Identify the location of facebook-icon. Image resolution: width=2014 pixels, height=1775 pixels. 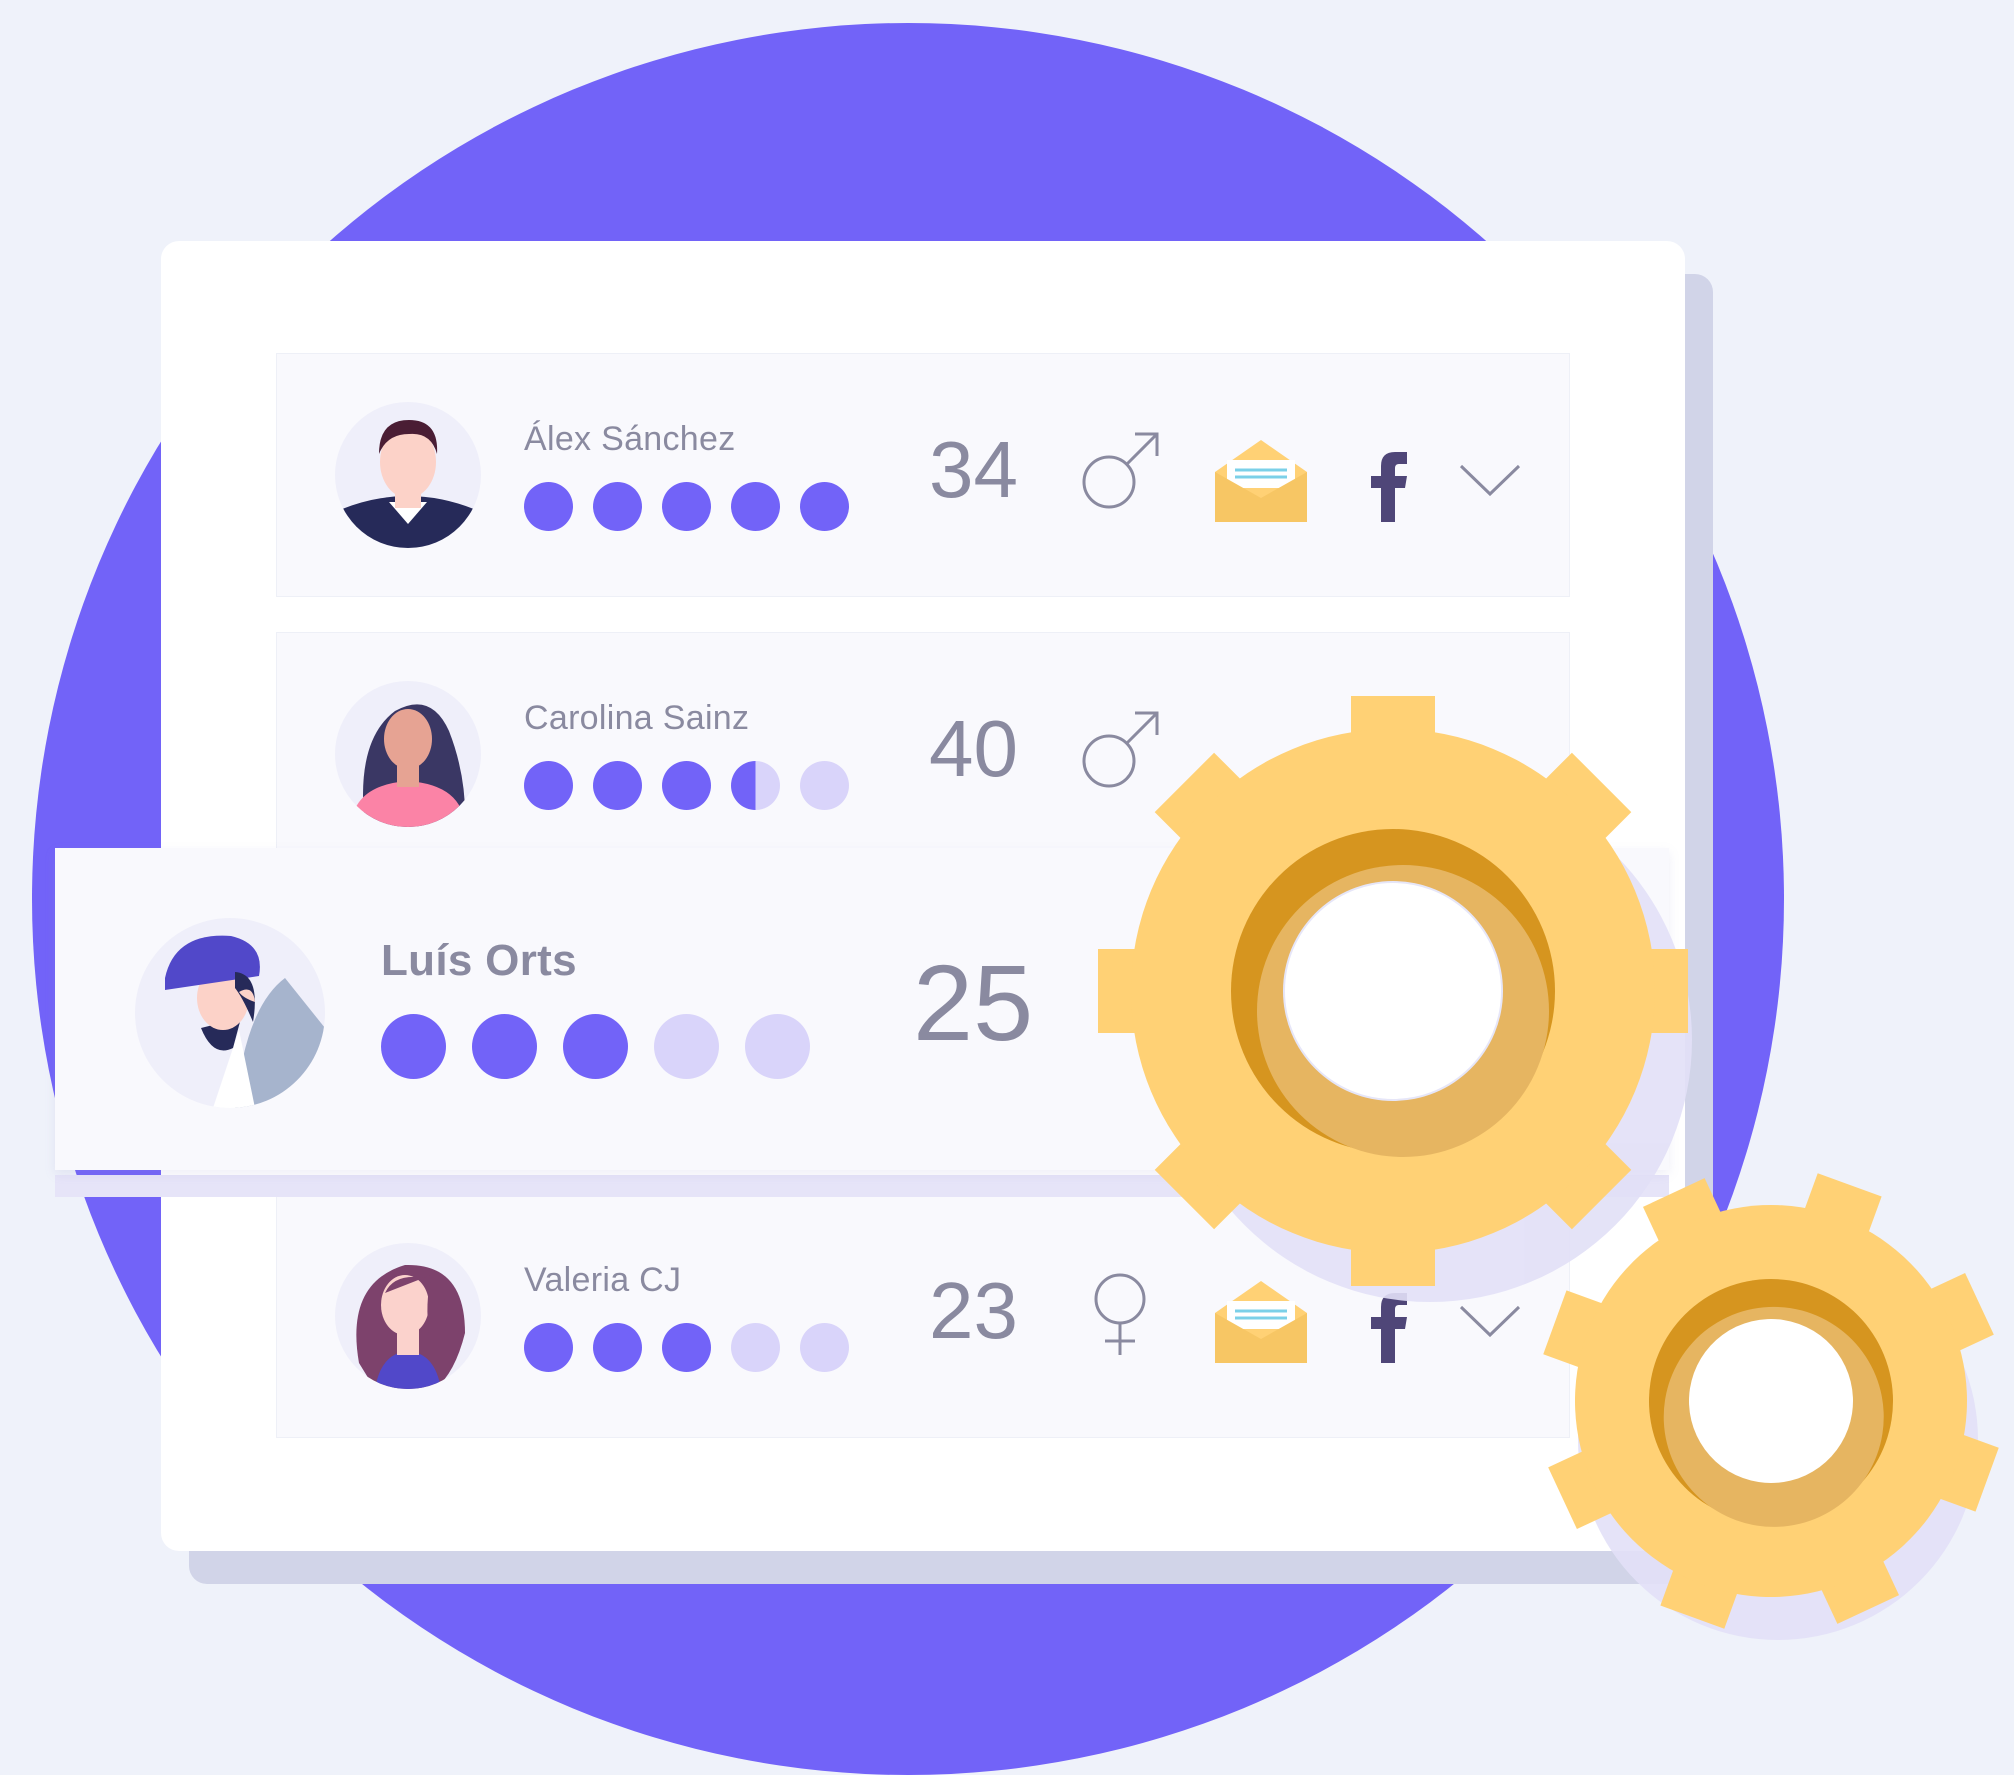
(1389, 486).